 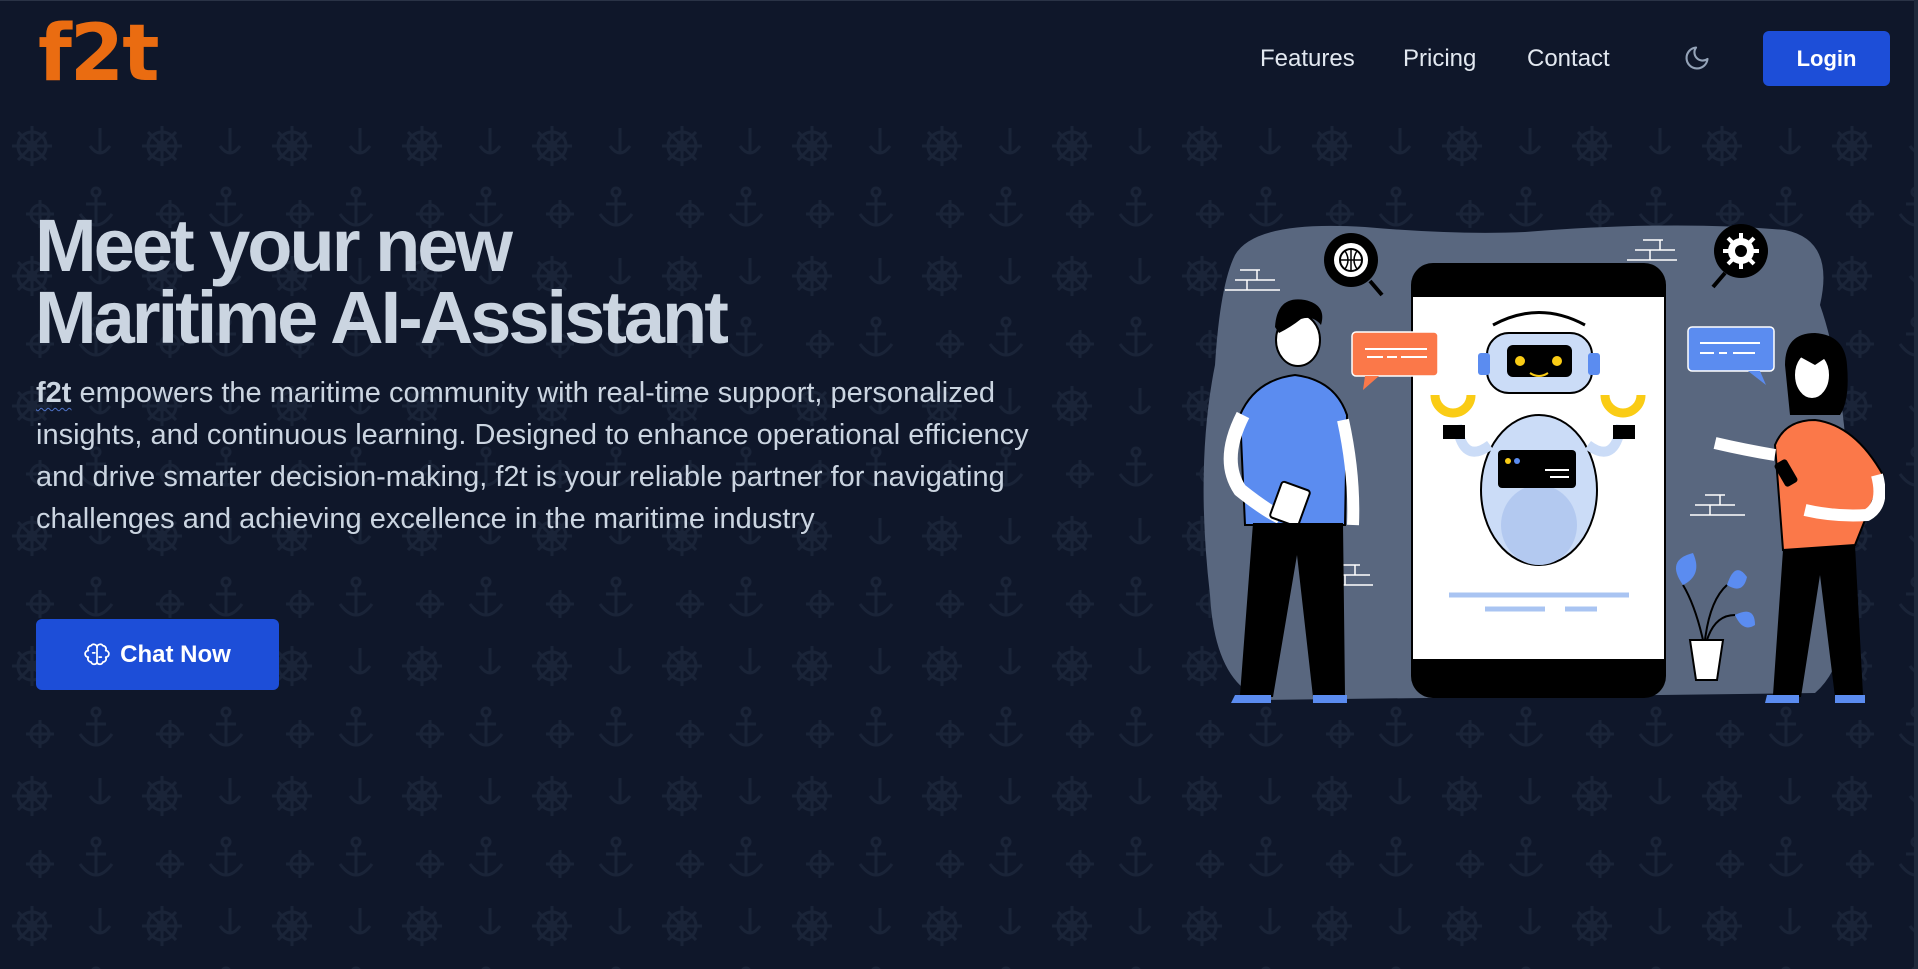 What do you see at coordinates (959, 57) in the screenshot?
I see `top-navbar: f2t Features Pricing Contact Login` at bounding box center [959, 57].